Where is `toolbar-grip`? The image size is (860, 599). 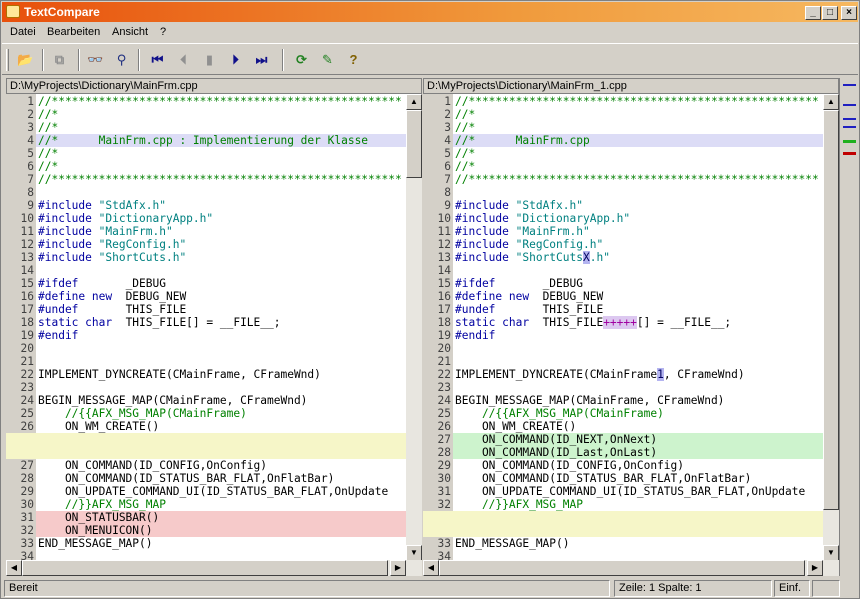 toolbar-grip is located at coordinates (7, 60).